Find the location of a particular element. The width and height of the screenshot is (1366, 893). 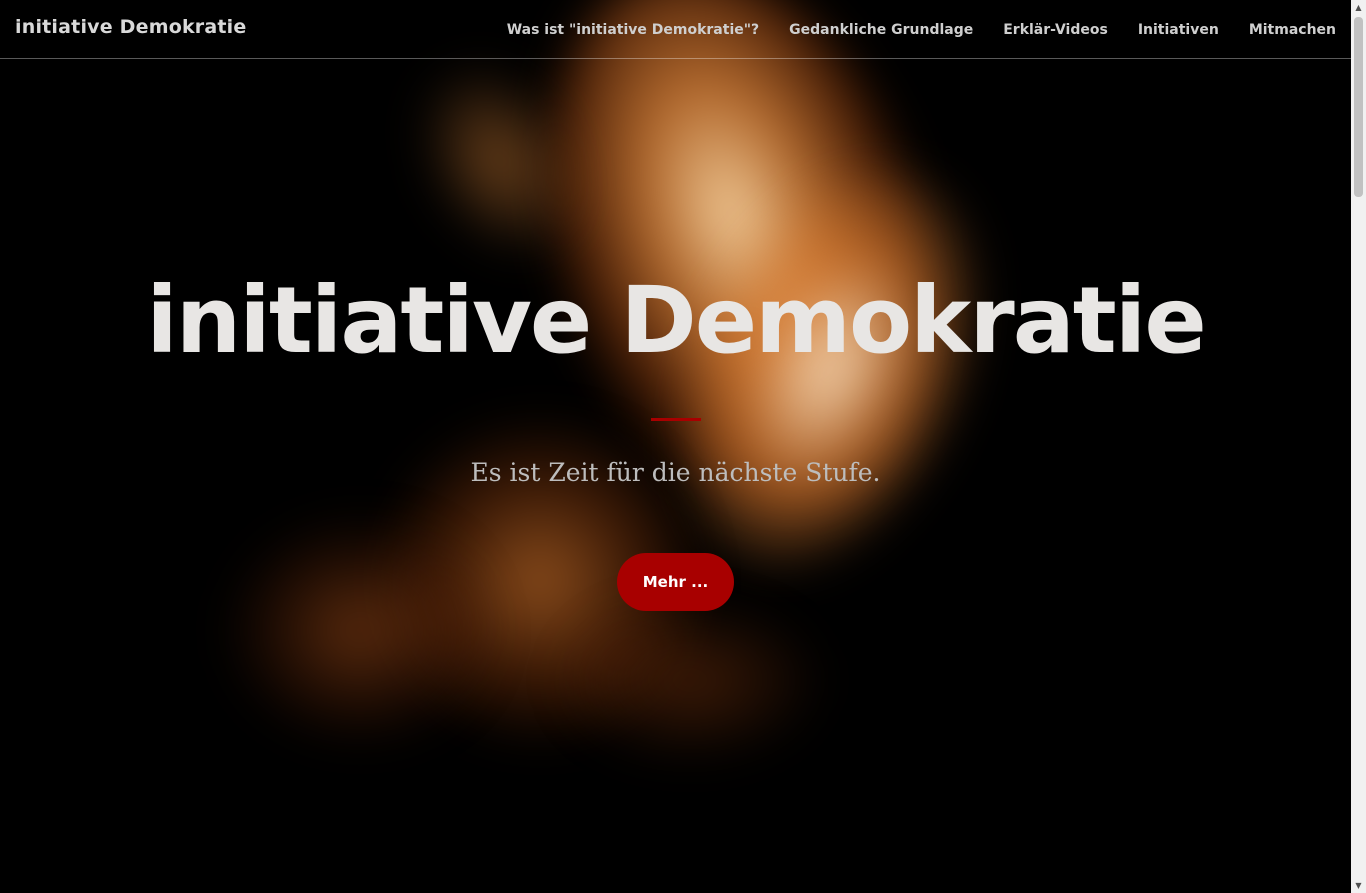

chevron-down-icon: ▼ is located at coordinates (1358, 885).